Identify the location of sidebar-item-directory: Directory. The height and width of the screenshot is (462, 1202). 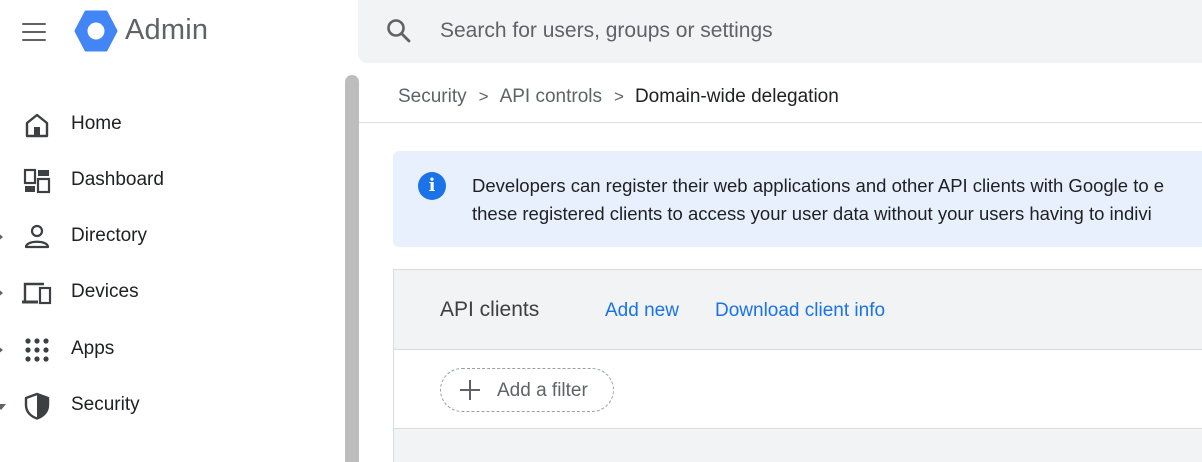
(165, 237).